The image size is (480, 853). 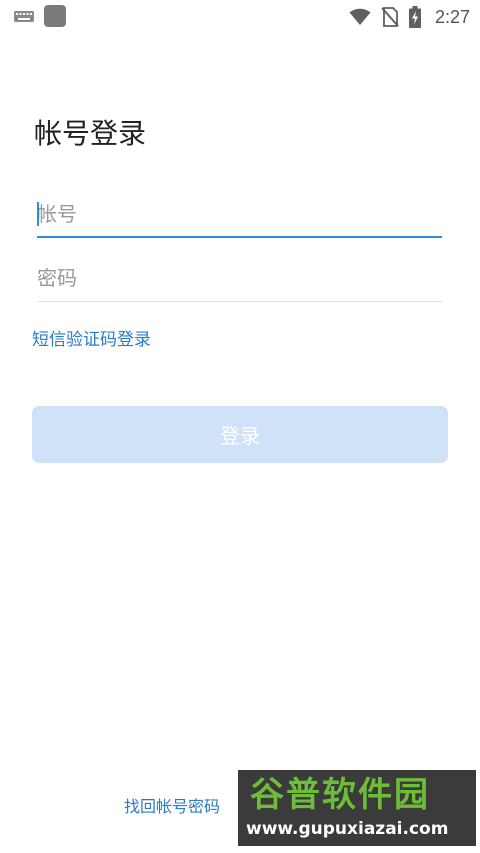 I want to click on recover-account-link: 找回帐号密码, so click(x=172, y=807).